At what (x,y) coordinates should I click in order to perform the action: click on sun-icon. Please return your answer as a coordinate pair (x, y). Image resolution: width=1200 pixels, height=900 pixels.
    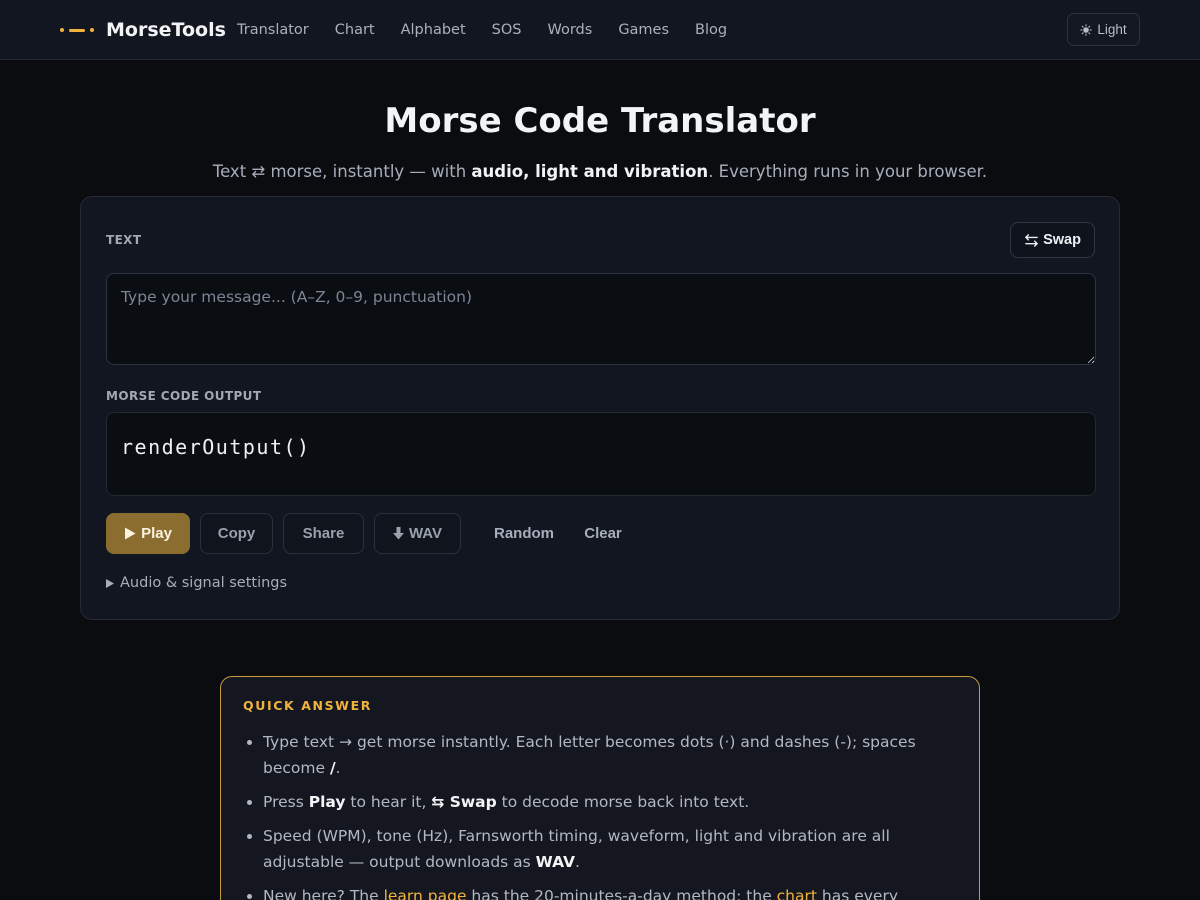
    Looking at the image, I should click on (1086, 29).